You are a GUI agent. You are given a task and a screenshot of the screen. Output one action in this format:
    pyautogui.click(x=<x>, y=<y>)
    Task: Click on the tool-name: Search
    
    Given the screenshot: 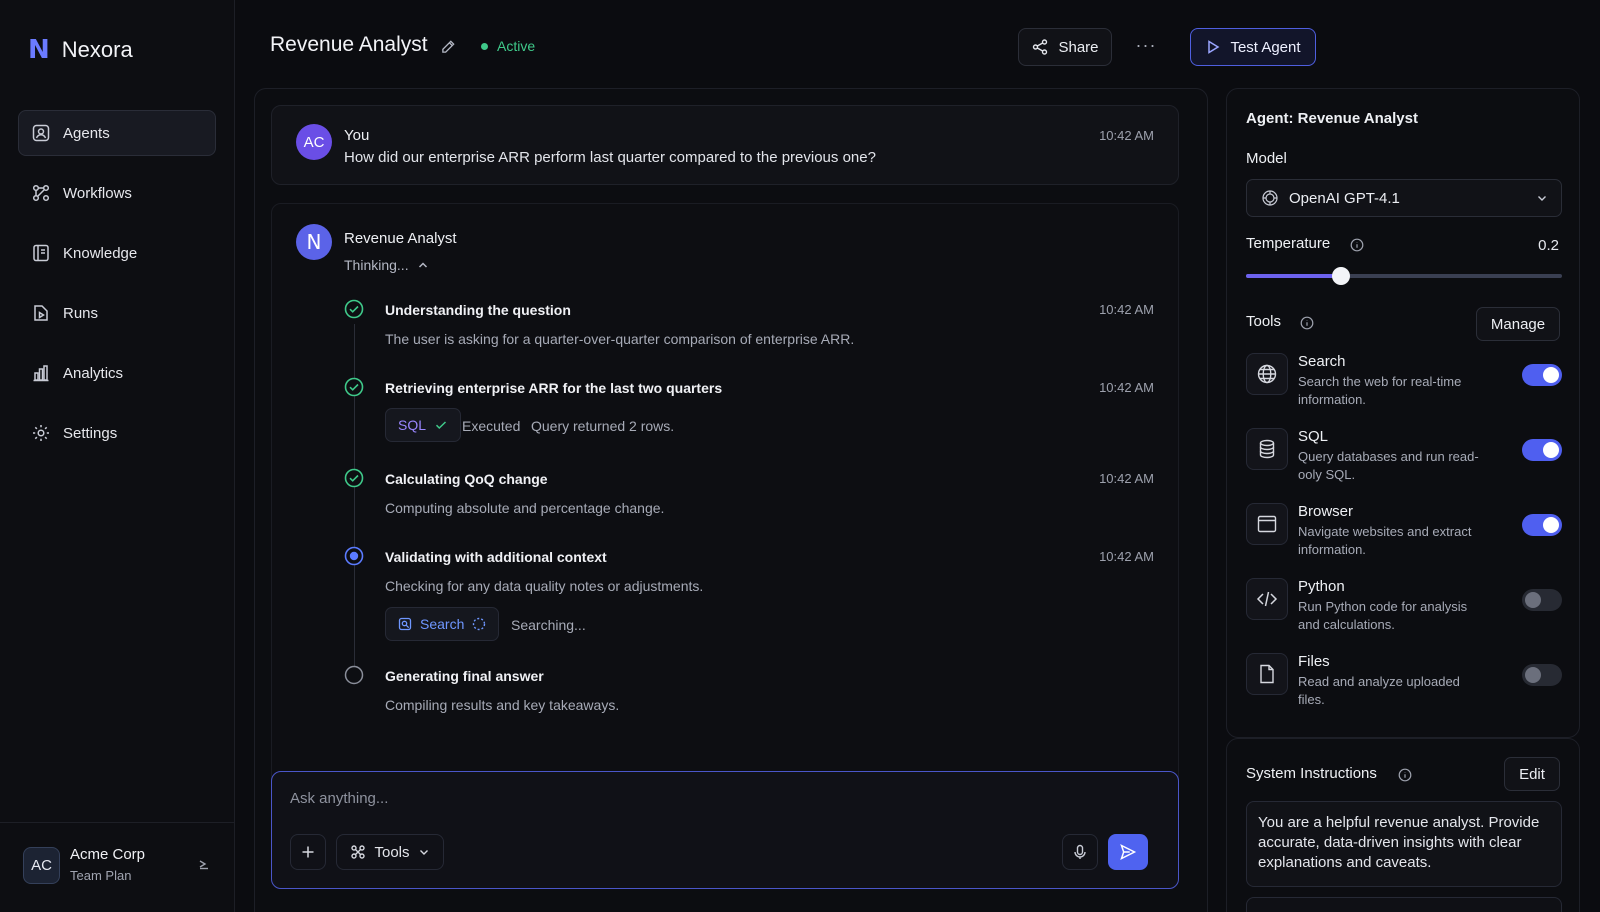 What is the action you would take?
    pyautogui.click(x=1322, y=361)
    